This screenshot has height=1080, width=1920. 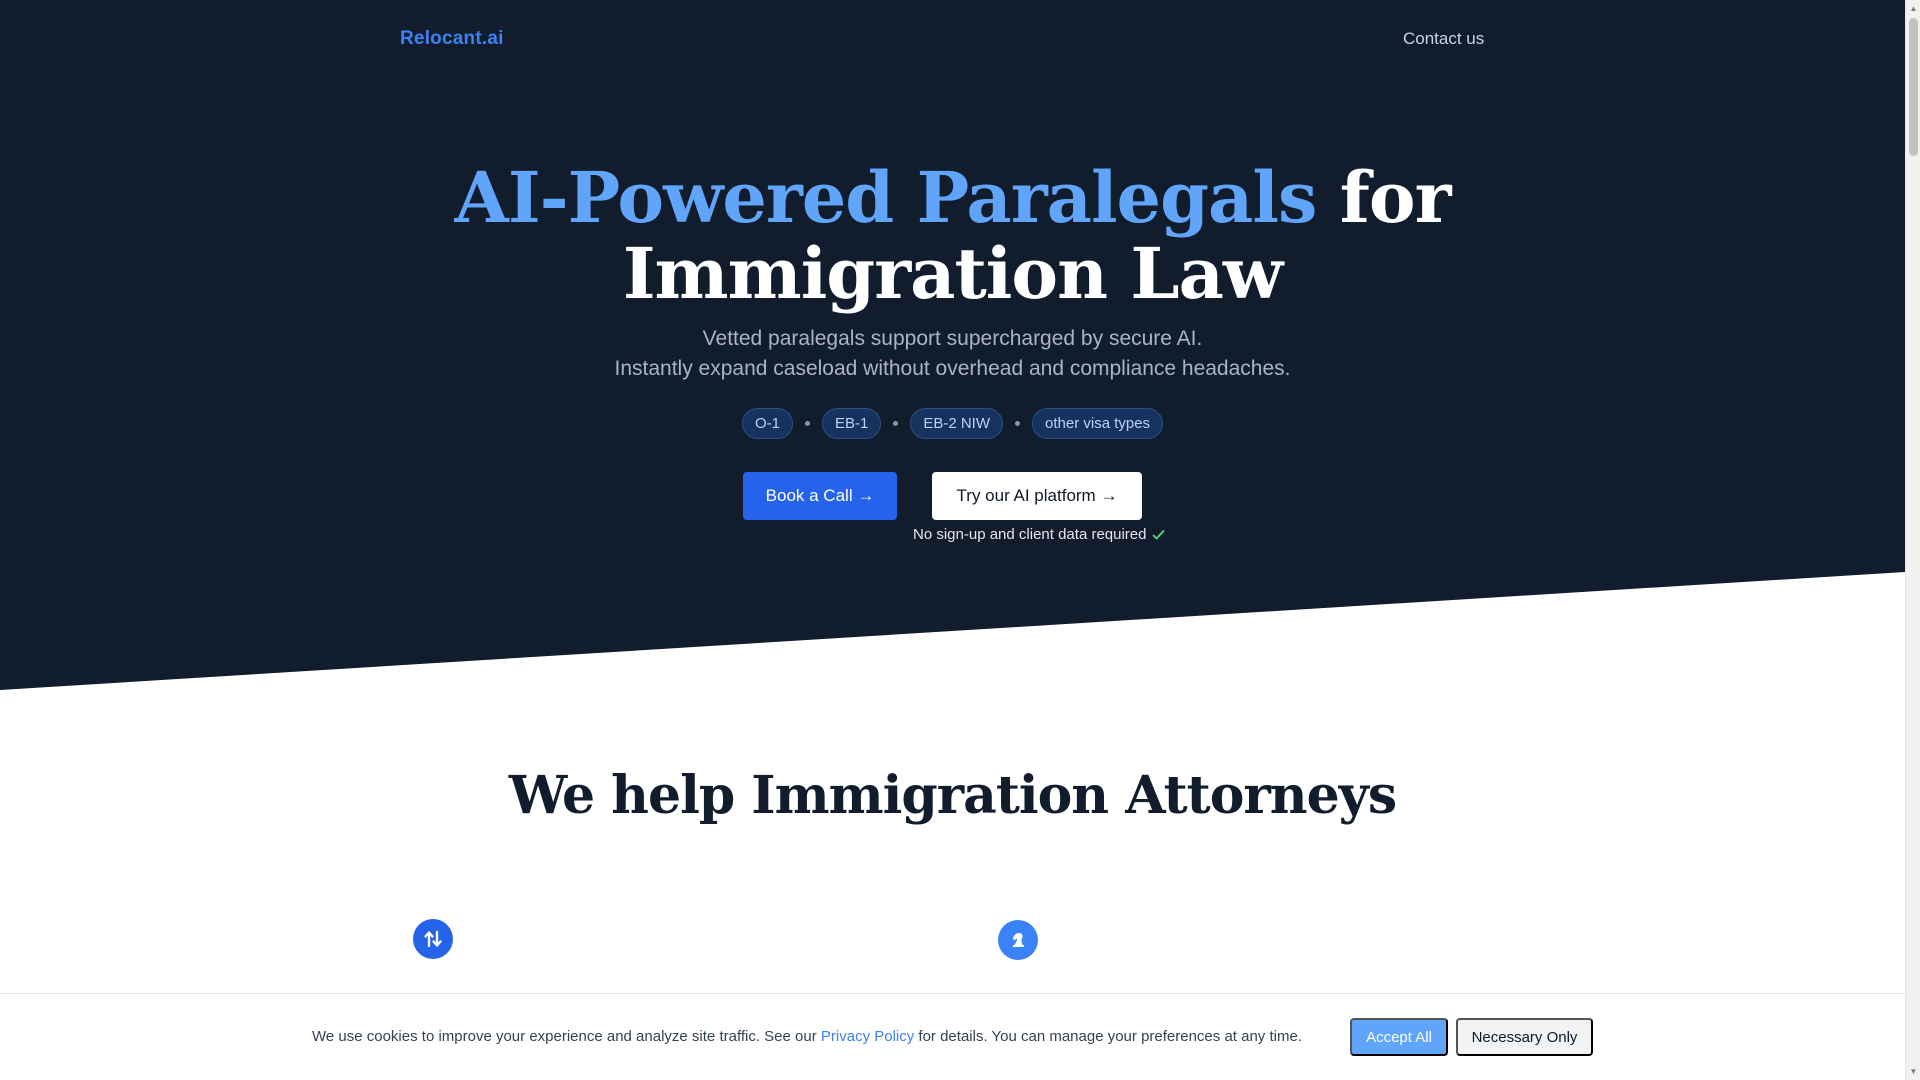 I want to click on hero-title-for: for, so click(x=1395, y=197).